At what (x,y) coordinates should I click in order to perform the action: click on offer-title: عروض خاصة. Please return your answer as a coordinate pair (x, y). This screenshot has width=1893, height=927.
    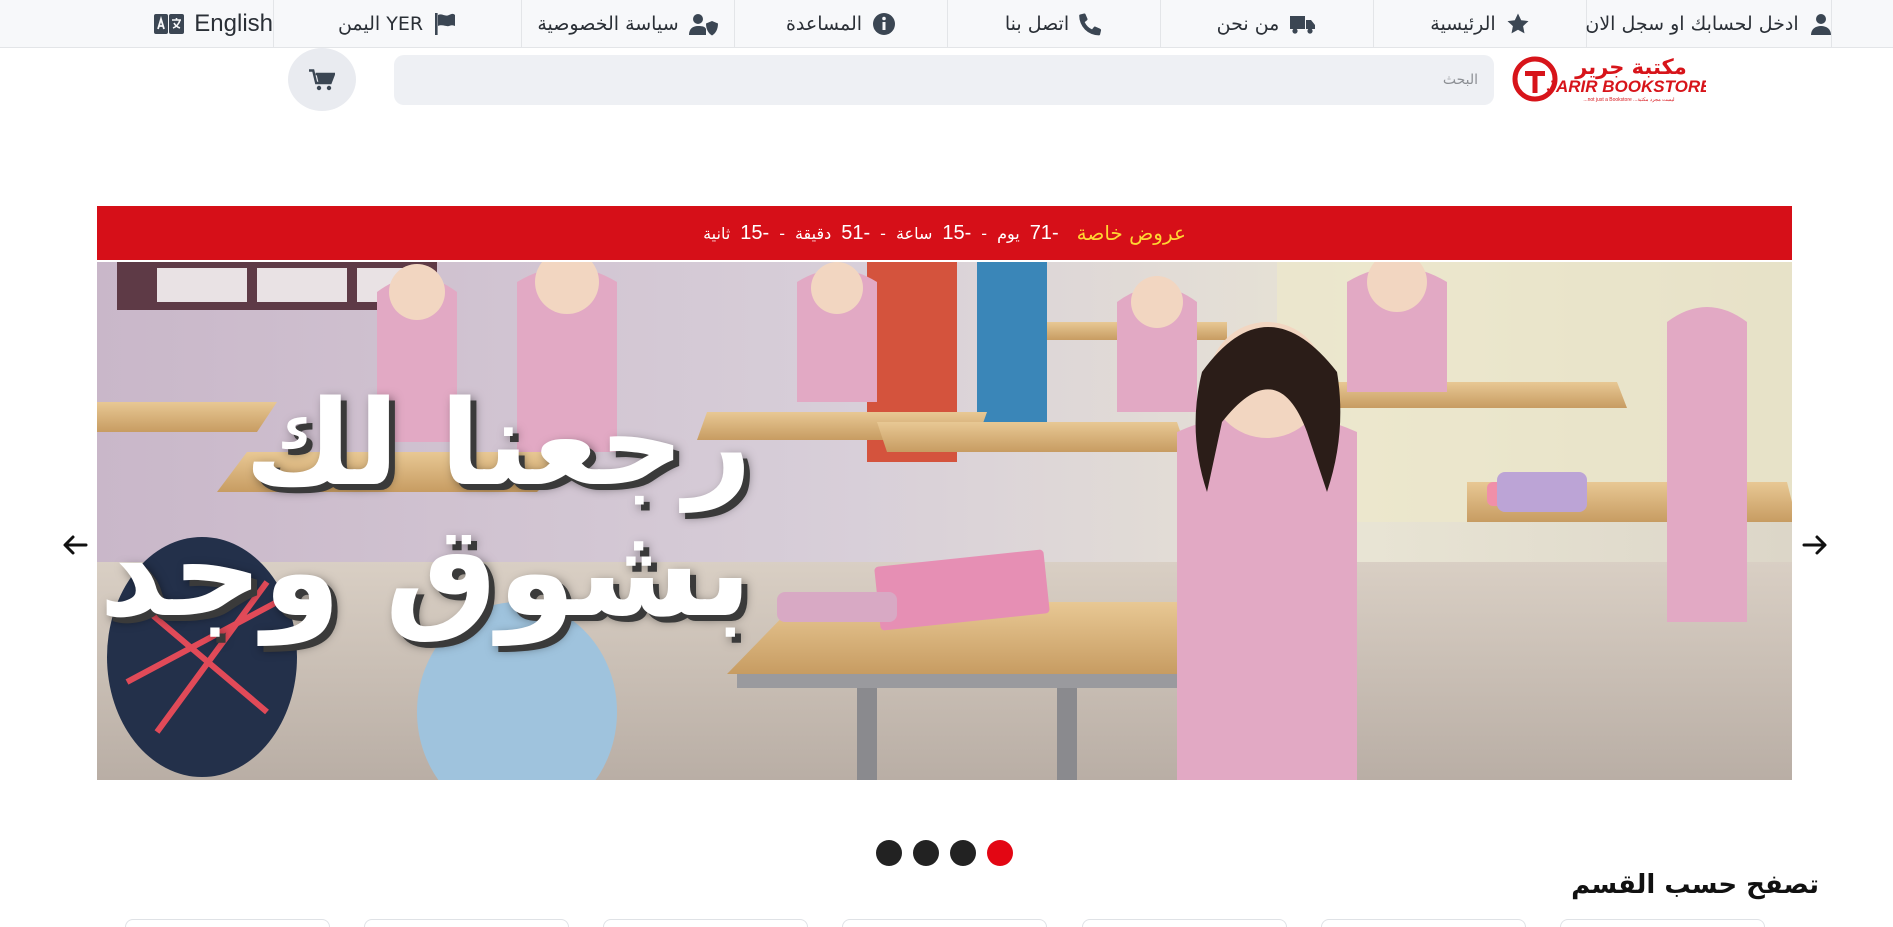
    Looking at the image, I should click on (1131, 233).